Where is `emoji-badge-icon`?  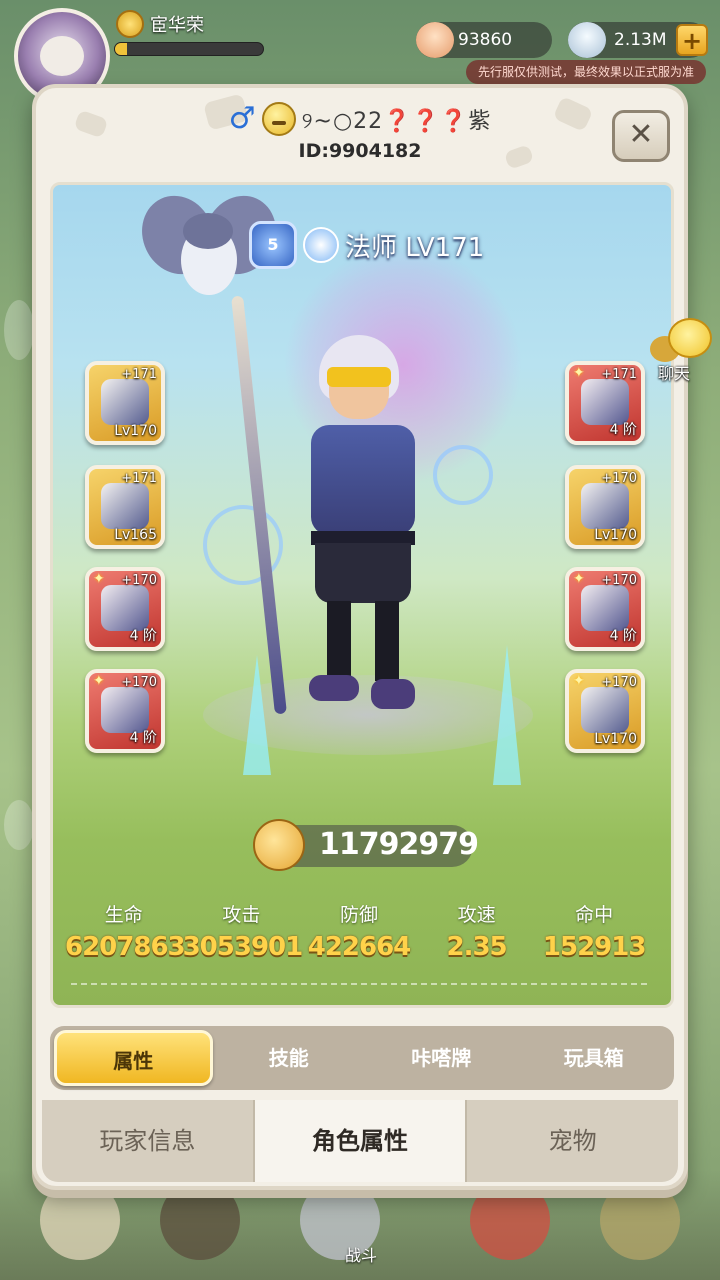 emoji-badge-icon is located at coordinates (278, 119).